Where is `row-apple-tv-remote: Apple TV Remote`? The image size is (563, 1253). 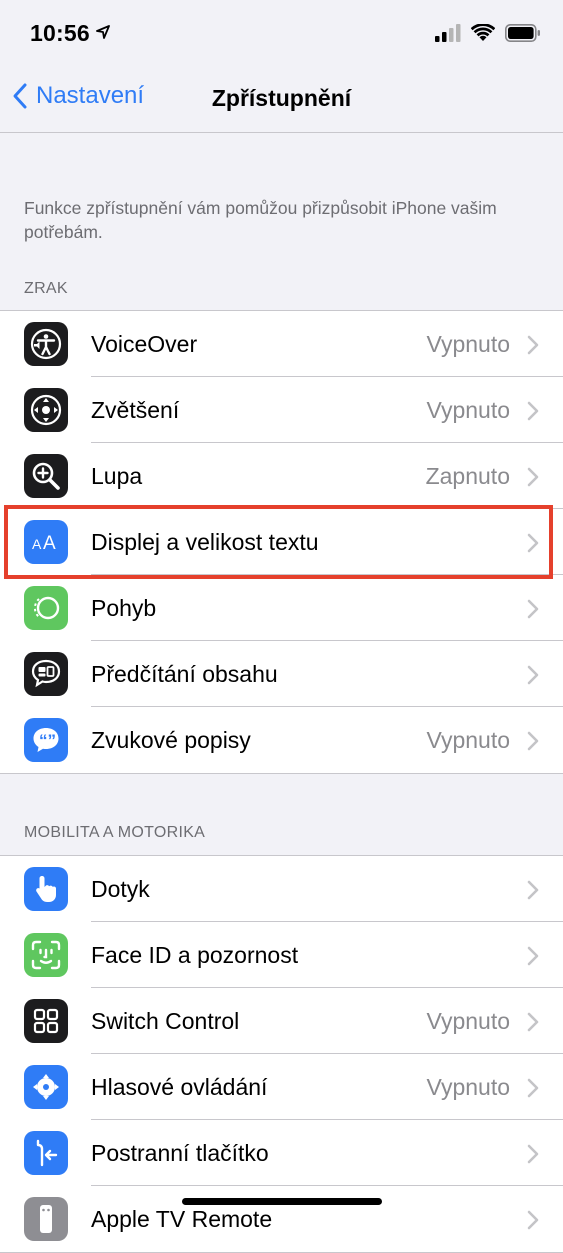 row-apple-tv-remote: Apple TV Remote is located at coordinates (281, 1219).